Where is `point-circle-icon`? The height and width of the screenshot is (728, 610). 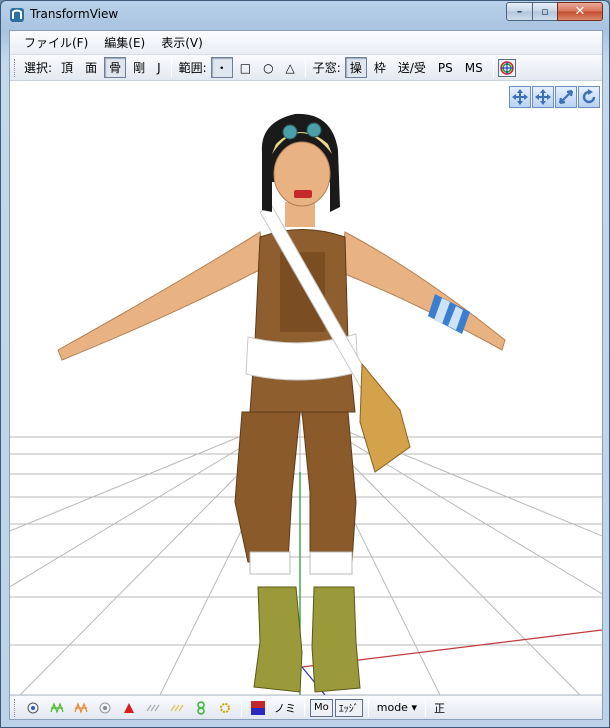 point-circle-icon is located at coordinates (105, 707).